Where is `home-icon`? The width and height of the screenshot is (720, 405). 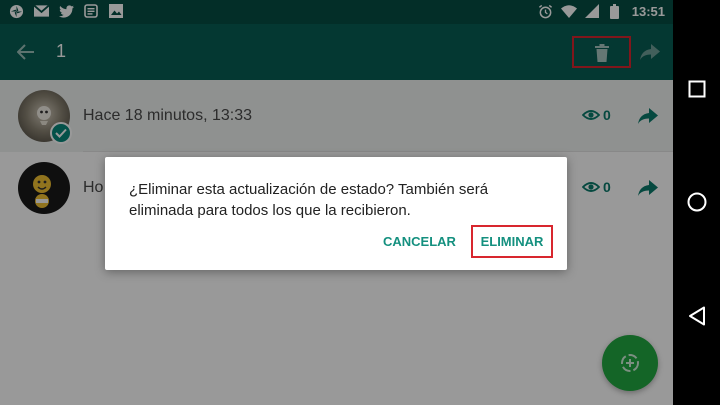 home-icon is located at coordinates (697, 202).